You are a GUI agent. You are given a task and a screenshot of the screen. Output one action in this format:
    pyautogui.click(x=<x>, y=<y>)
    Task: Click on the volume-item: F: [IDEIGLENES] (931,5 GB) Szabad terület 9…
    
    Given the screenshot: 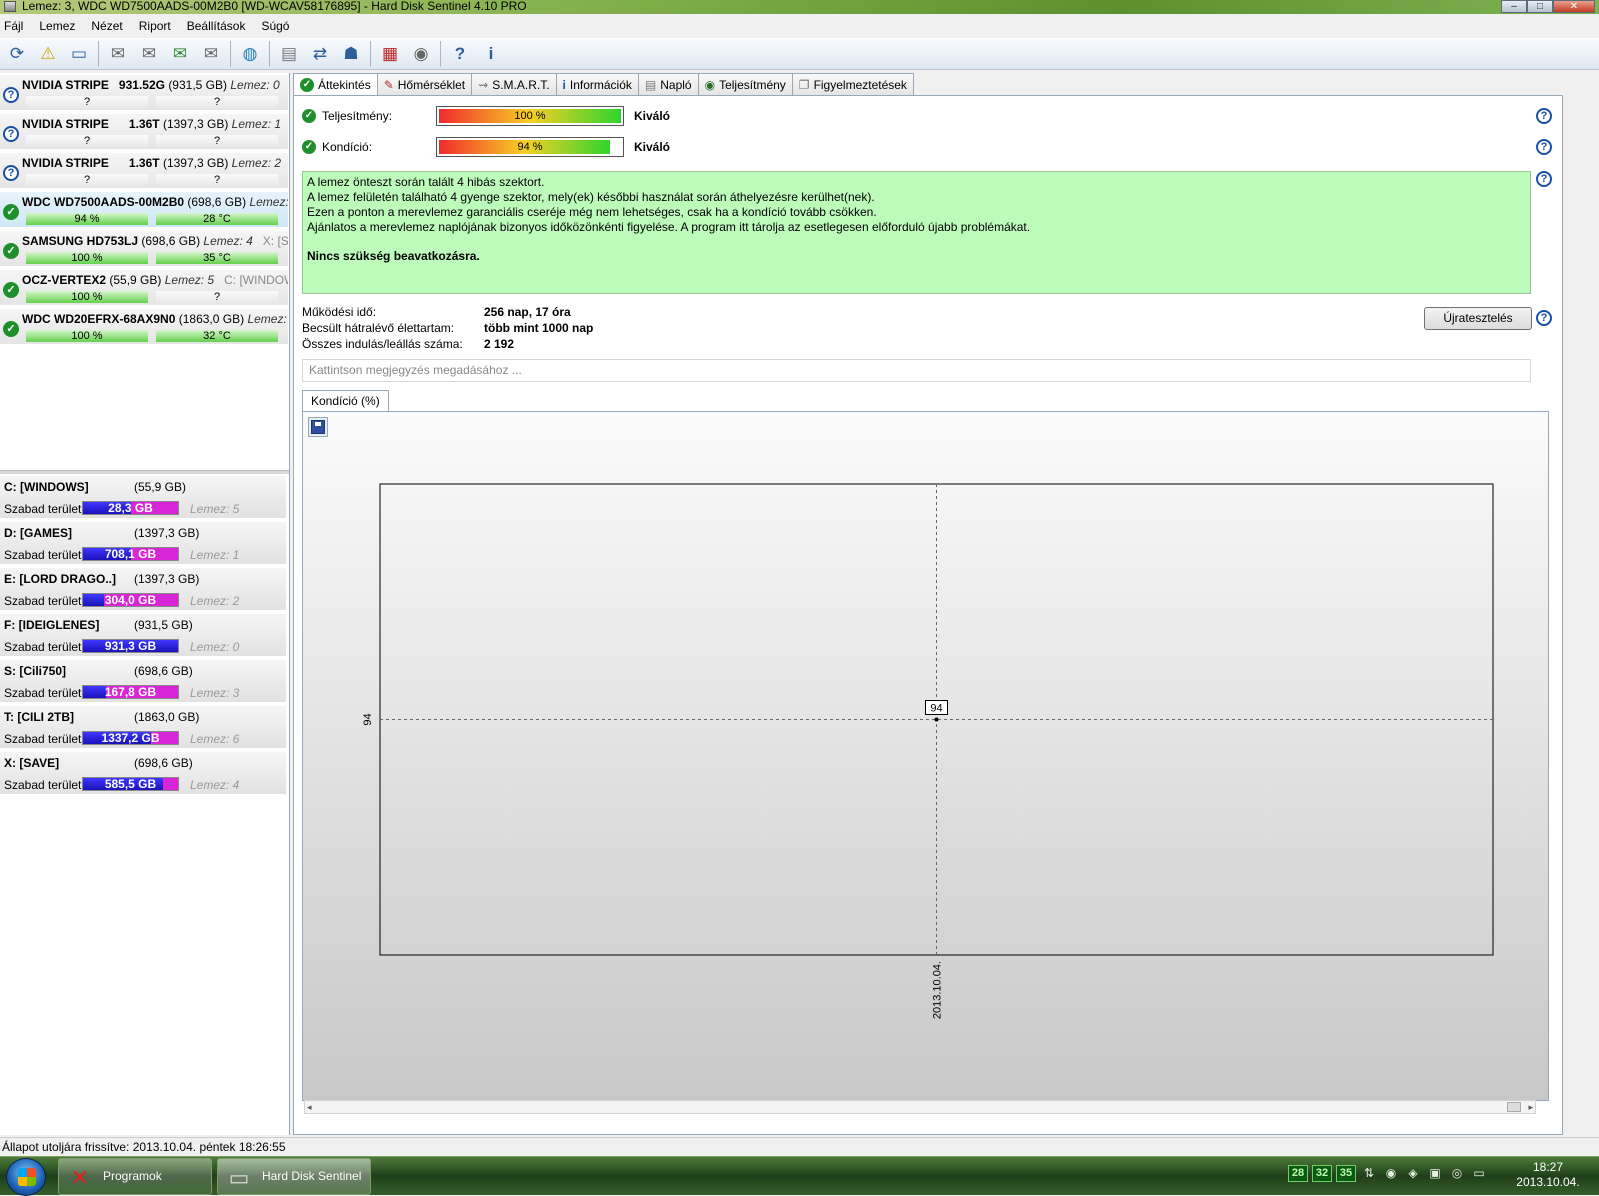 What is the action you would take?
    pyautogui.click(x=143, y=636)
    